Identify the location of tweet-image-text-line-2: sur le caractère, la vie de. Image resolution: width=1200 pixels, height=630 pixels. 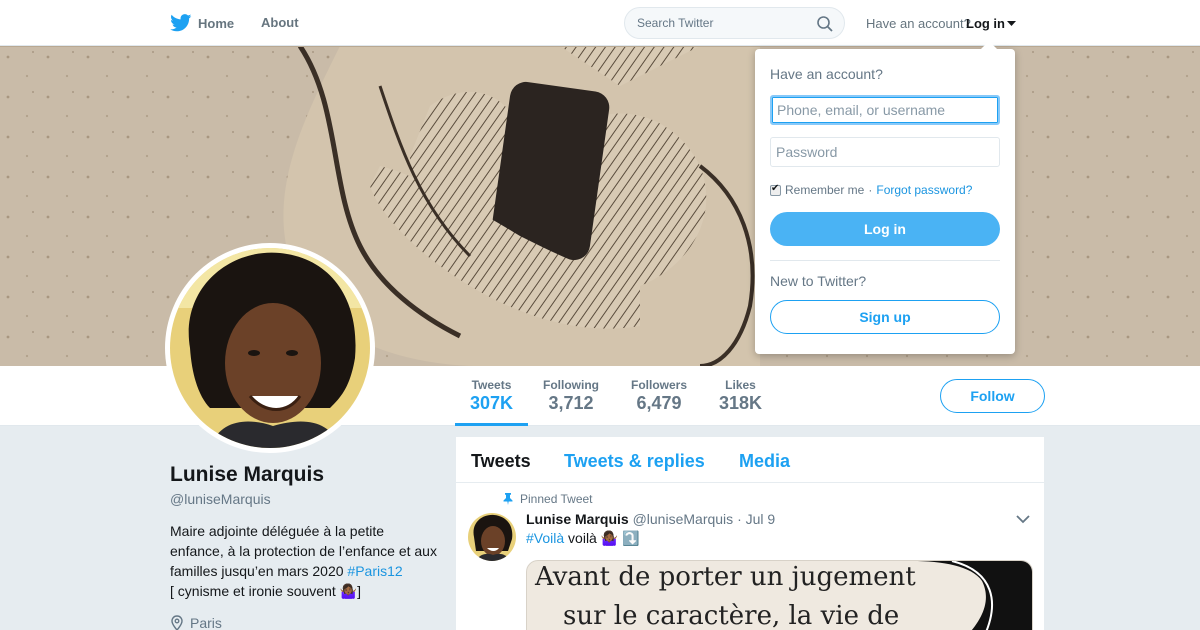
(731, 615).